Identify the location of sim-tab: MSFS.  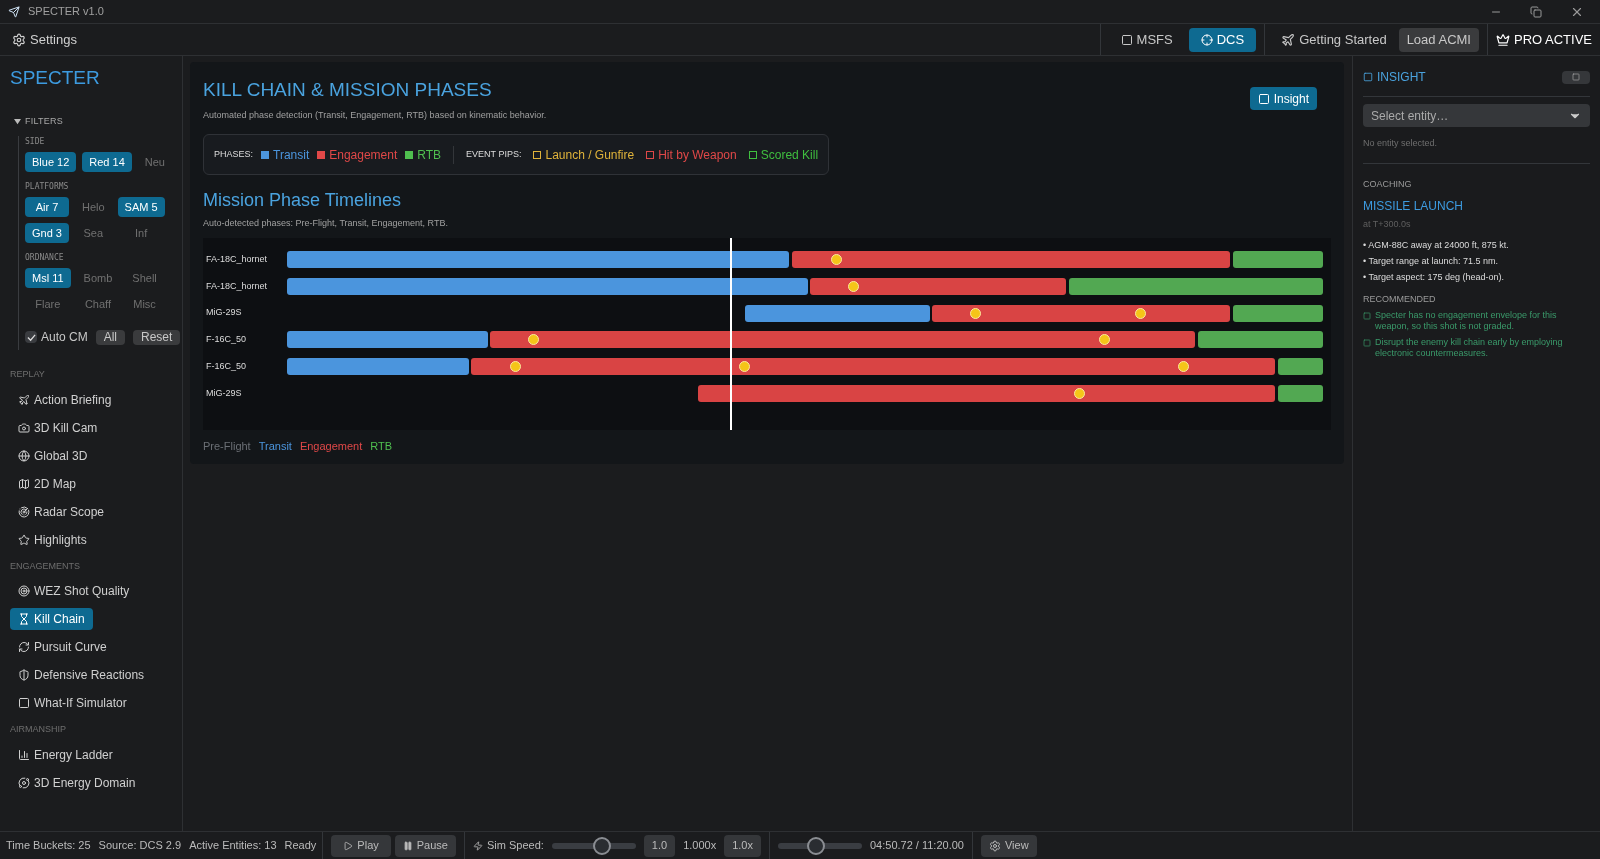
(1146, 39).